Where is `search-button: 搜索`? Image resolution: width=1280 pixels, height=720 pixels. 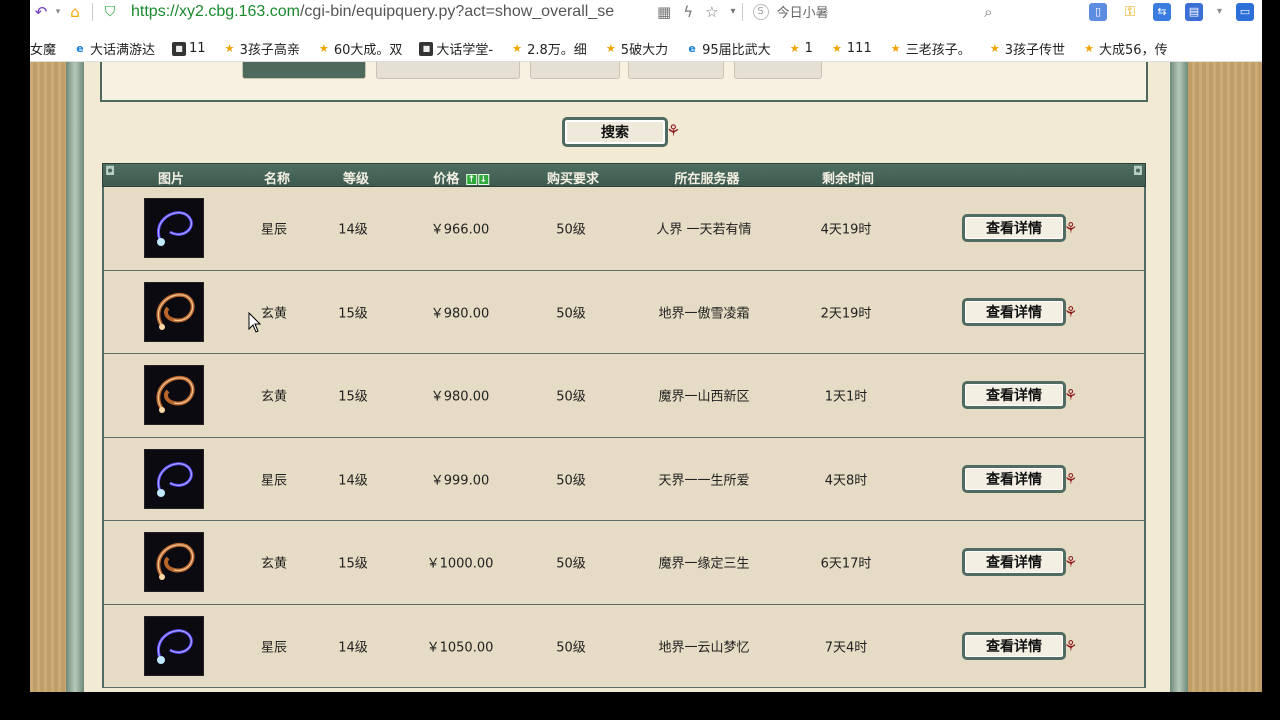
search-button: 搜索 is located at coordinates (615, 132).